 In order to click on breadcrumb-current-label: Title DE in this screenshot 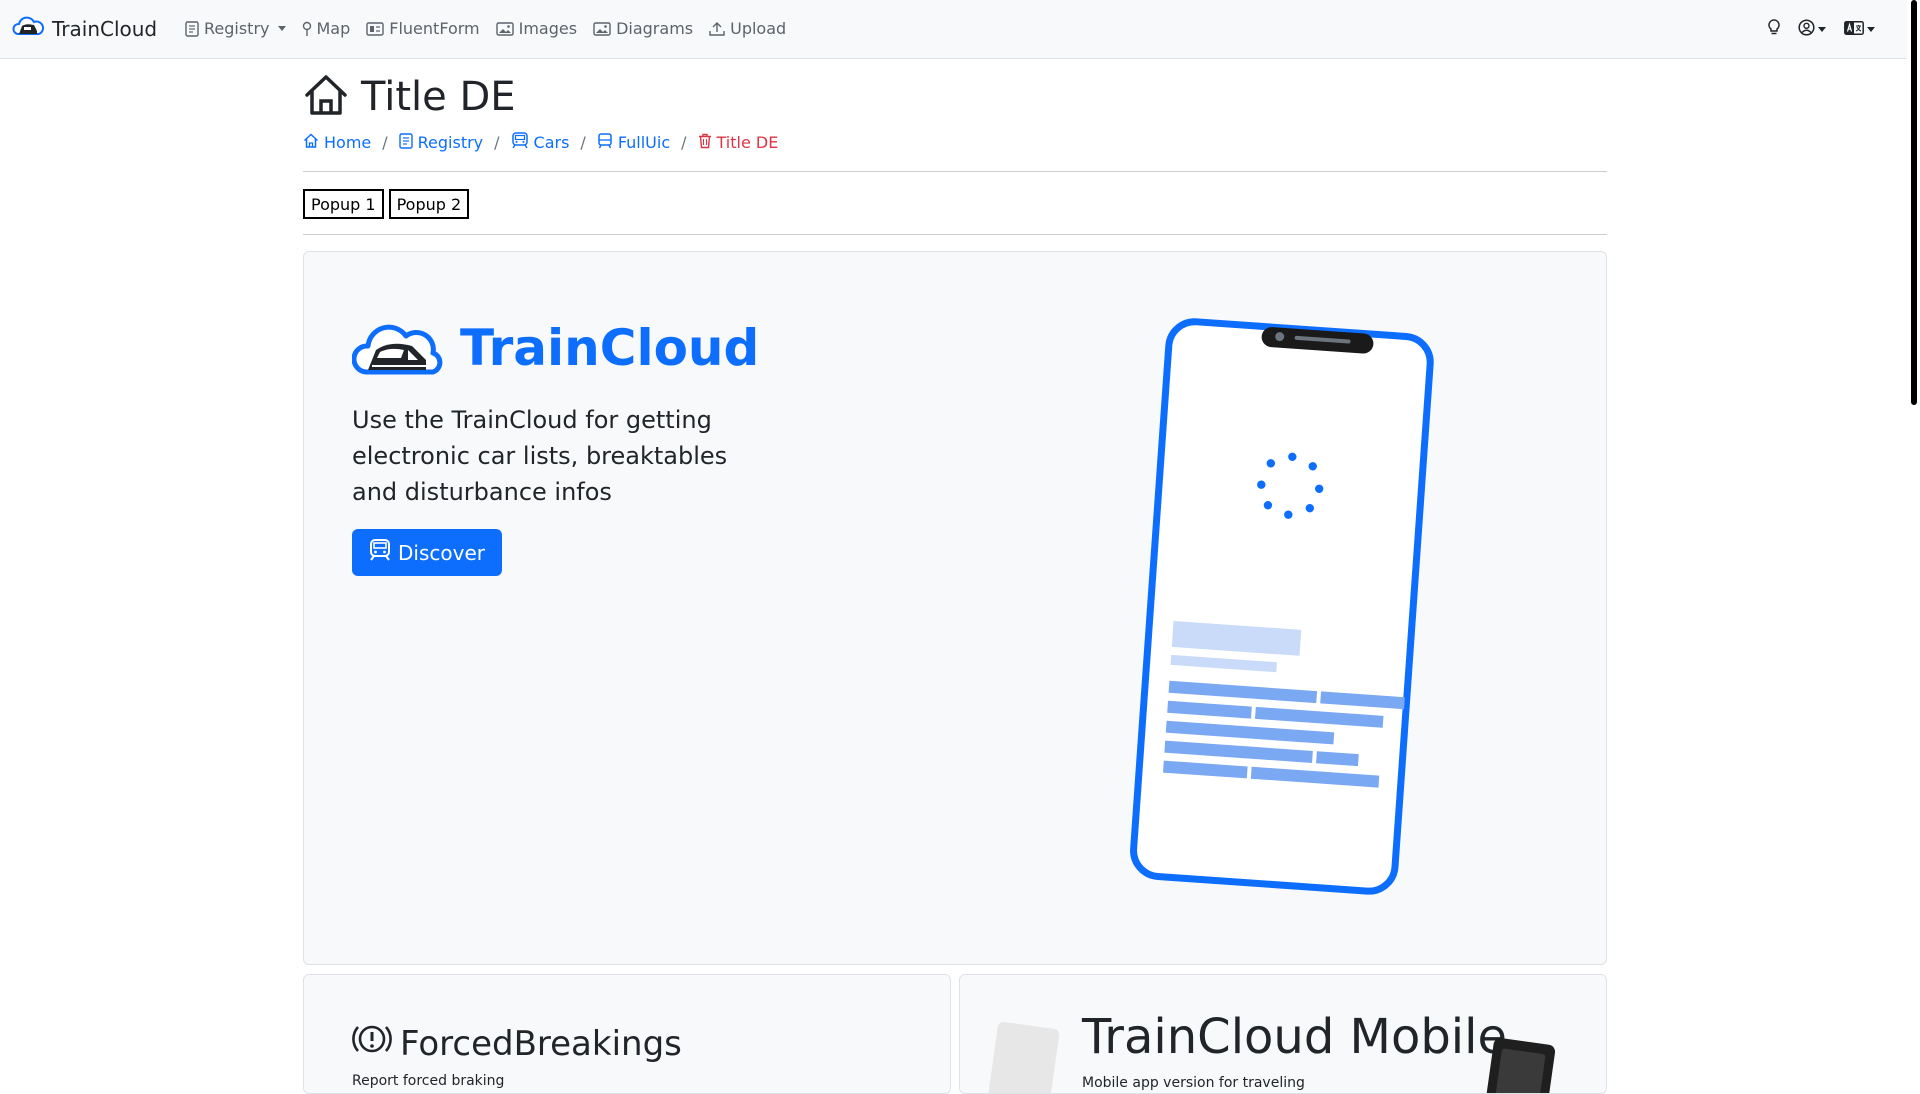, I will do `click(747, 142)`.